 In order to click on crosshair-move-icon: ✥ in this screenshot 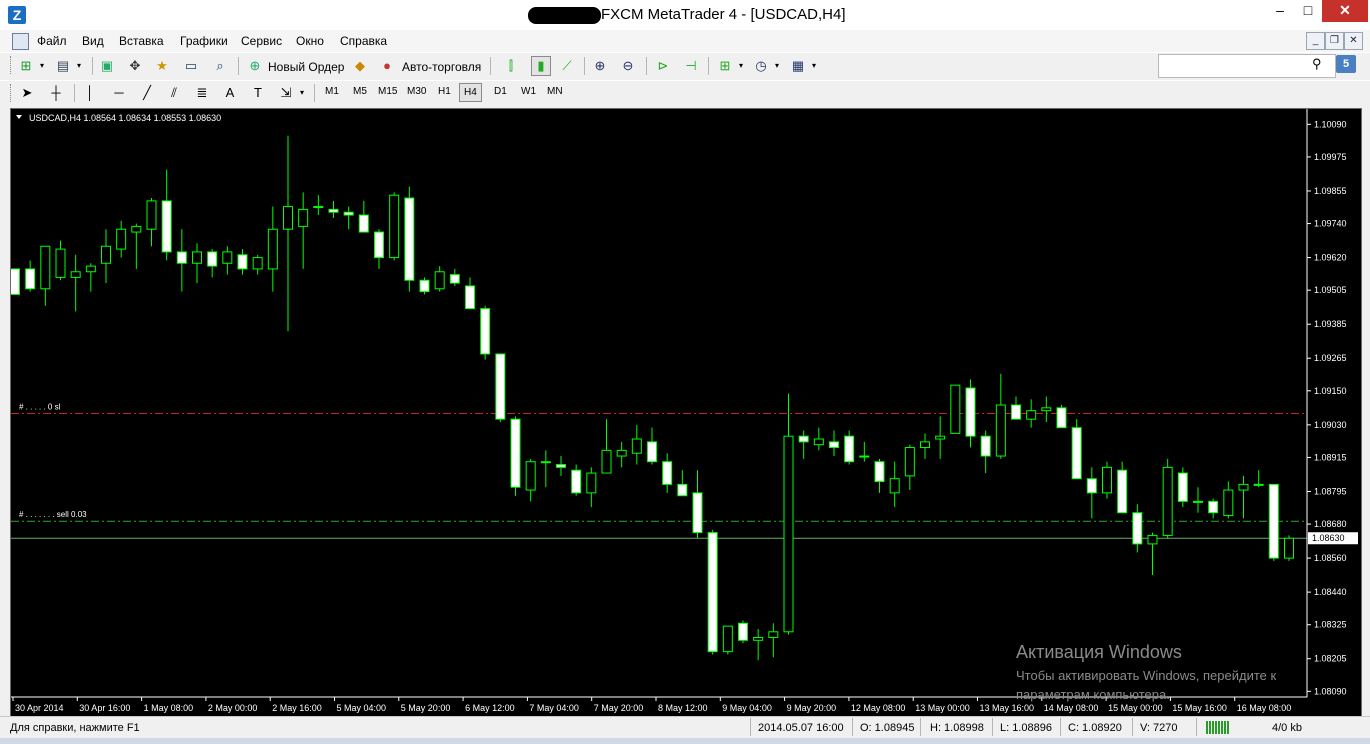, I will do `click(135, 66)`.